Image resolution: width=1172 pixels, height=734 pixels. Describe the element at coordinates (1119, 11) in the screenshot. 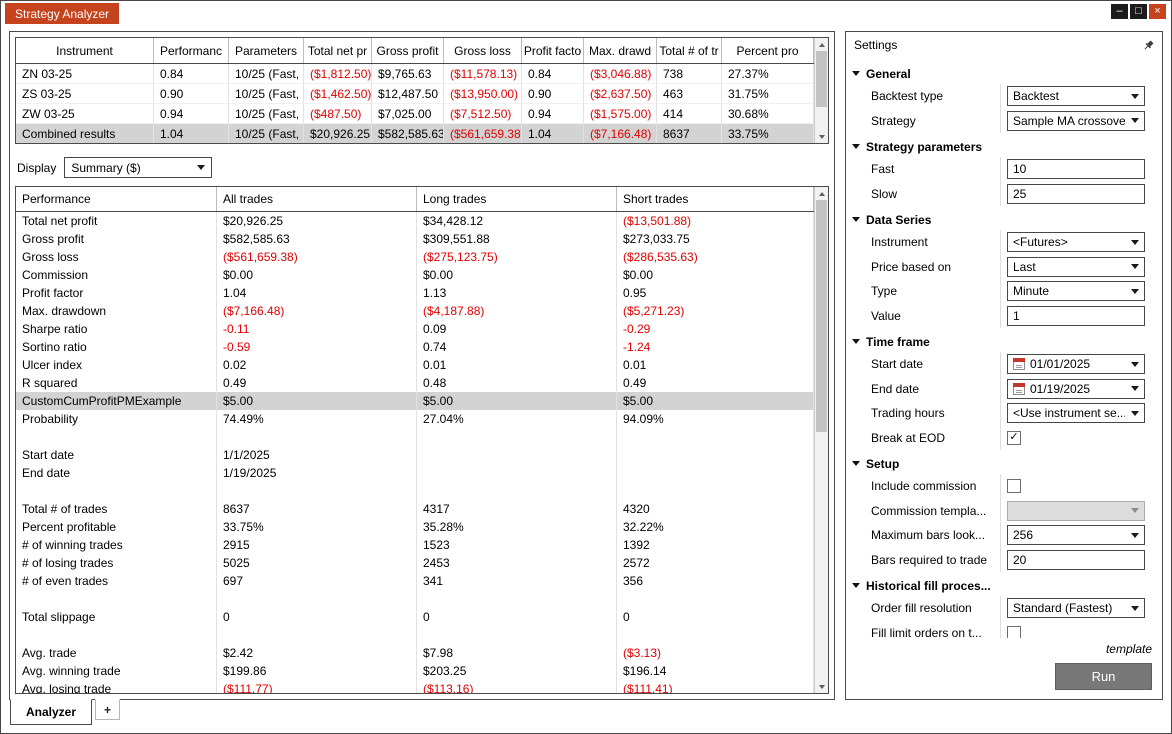

I see `minimize-button: –` at that location.